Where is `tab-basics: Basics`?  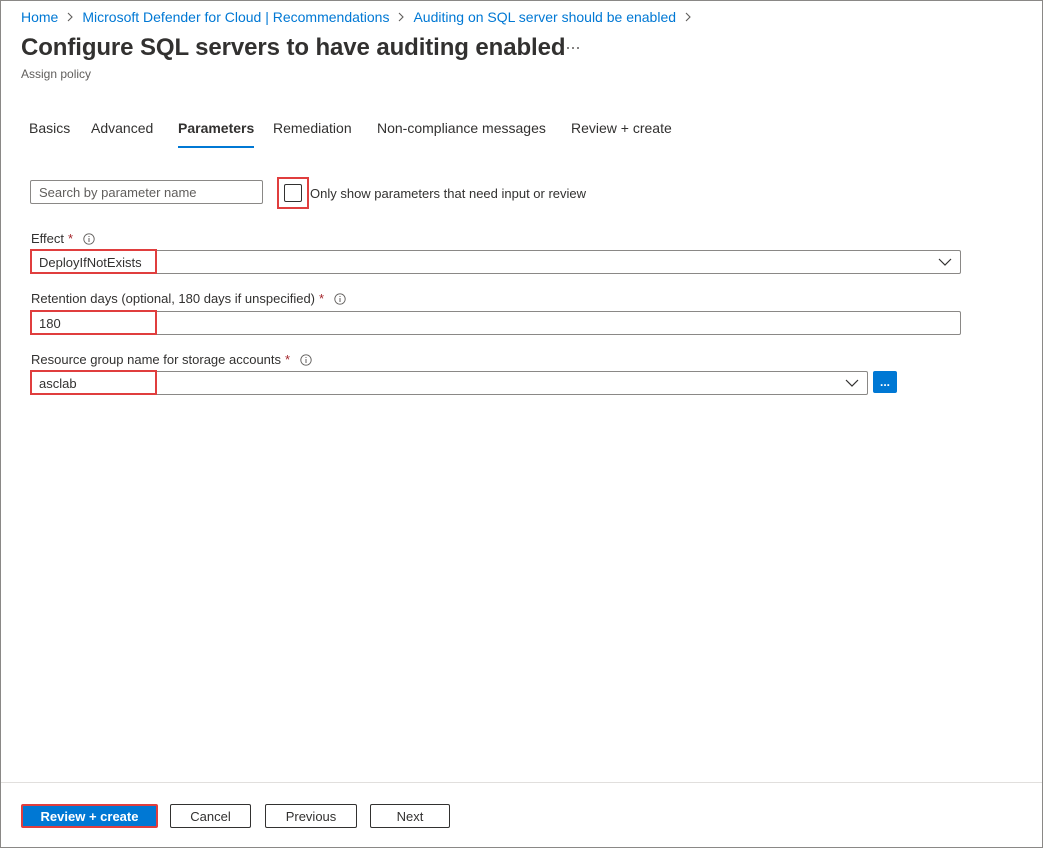
tab-basics: Basics is located at coordinates (49, 134).